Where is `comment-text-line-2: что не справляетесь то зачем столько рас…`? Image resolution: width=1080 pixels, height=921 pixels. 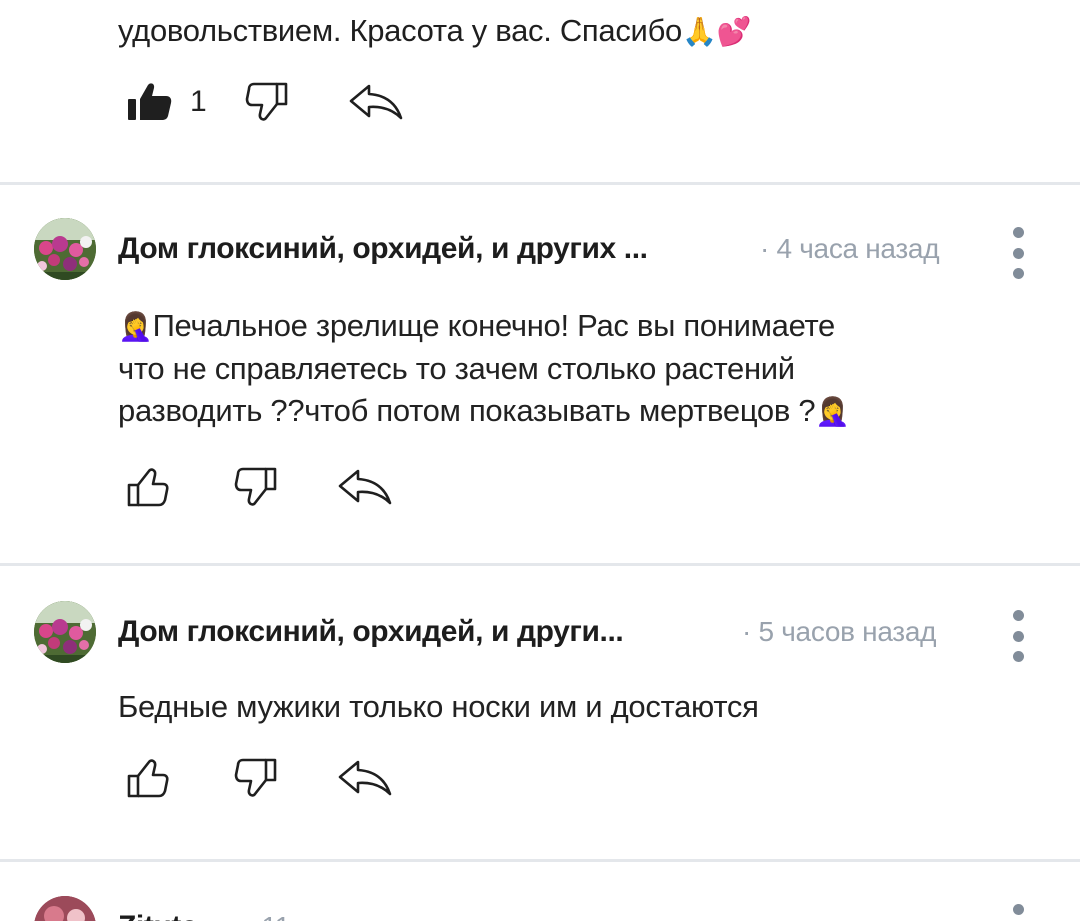
comment-text-line-2: что не справляетесь то зачем столько рас… is located at coordinates (456, 368).